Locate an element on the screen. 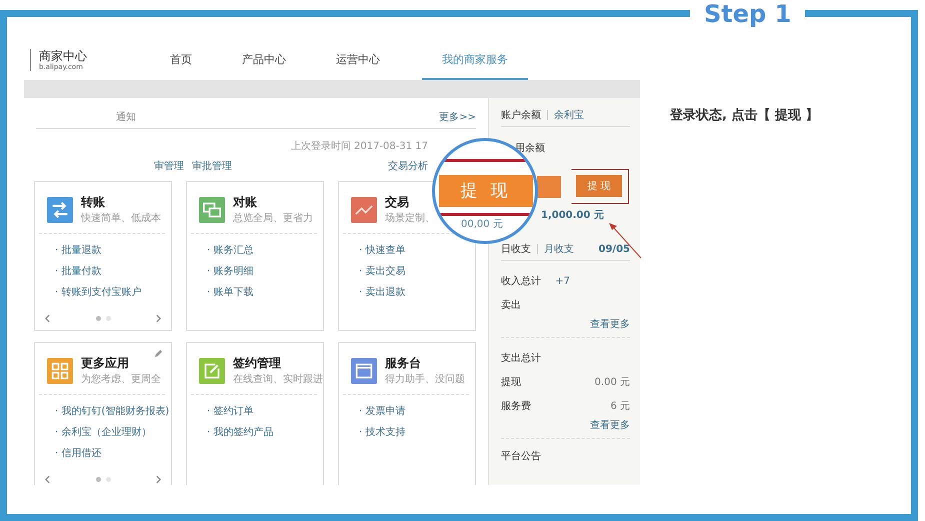 This screenshot has width=925, height=521. card-link: · 签约订单 is located at coordinates (230, 411).